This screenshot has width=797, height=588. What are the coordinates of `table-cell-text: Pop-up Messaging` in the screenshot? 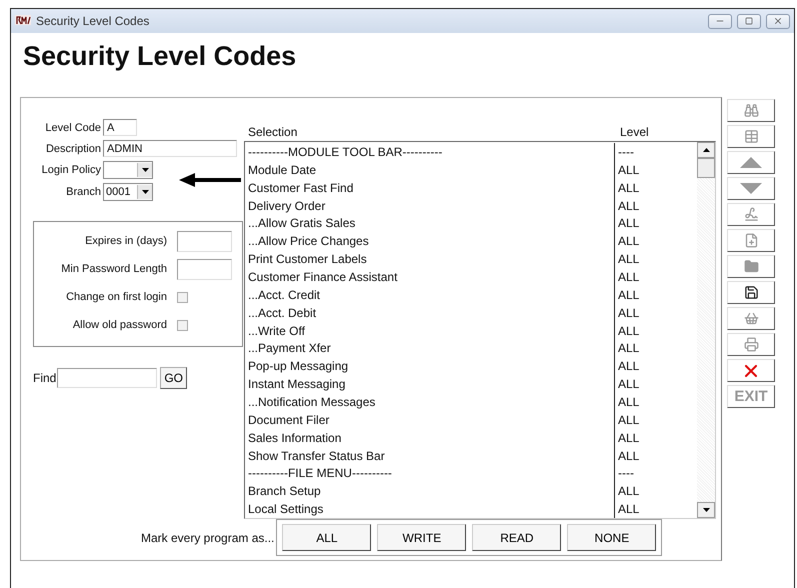 It's located at (298, 367).